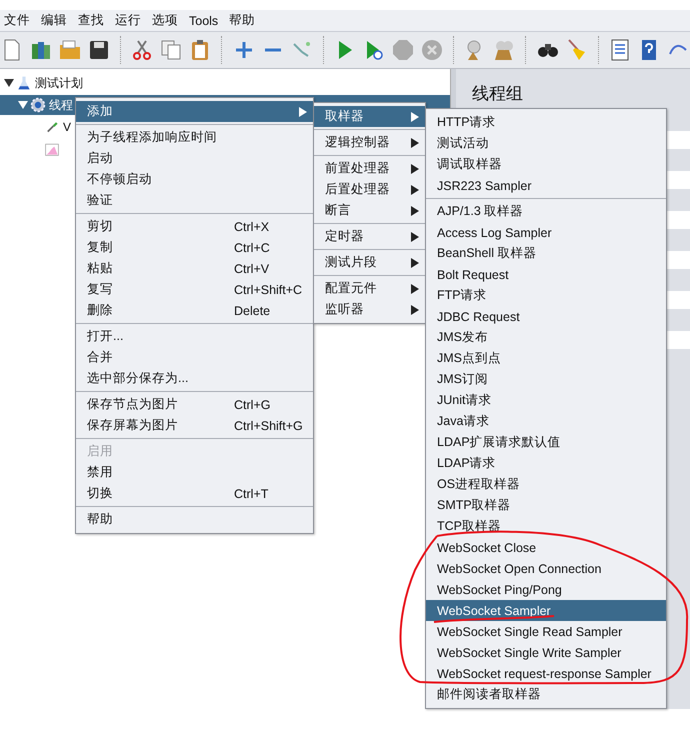  What do you see at coordinates (497, 94) in the screenshot?
I see `panel-title: 线程组` at bounding box center [497, 94].